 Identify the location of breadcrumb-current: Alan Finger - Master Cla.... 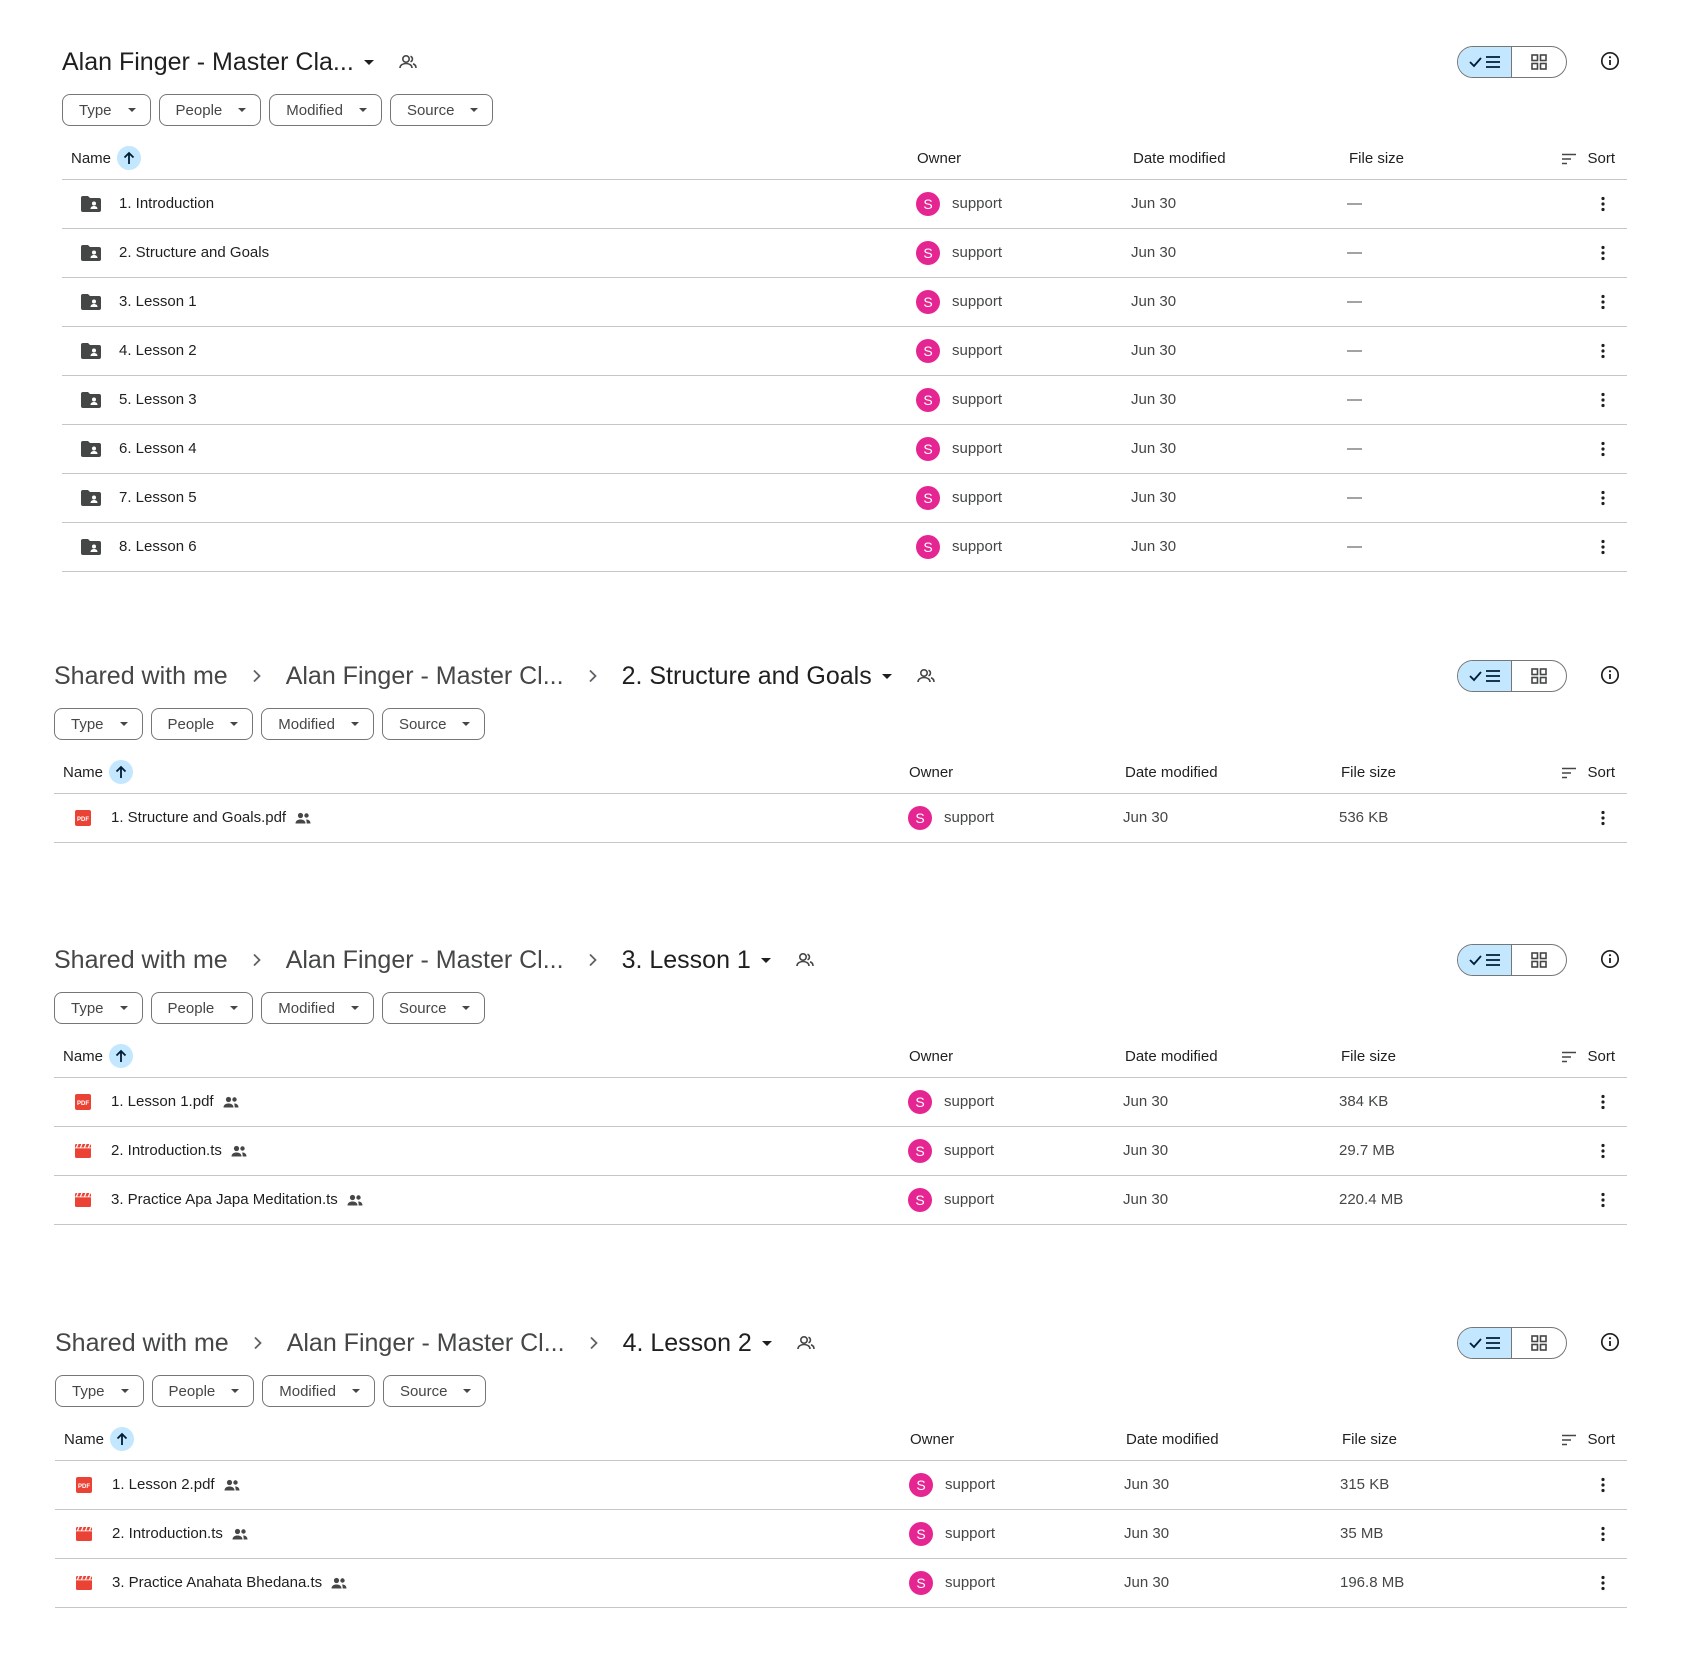
(218, 62).